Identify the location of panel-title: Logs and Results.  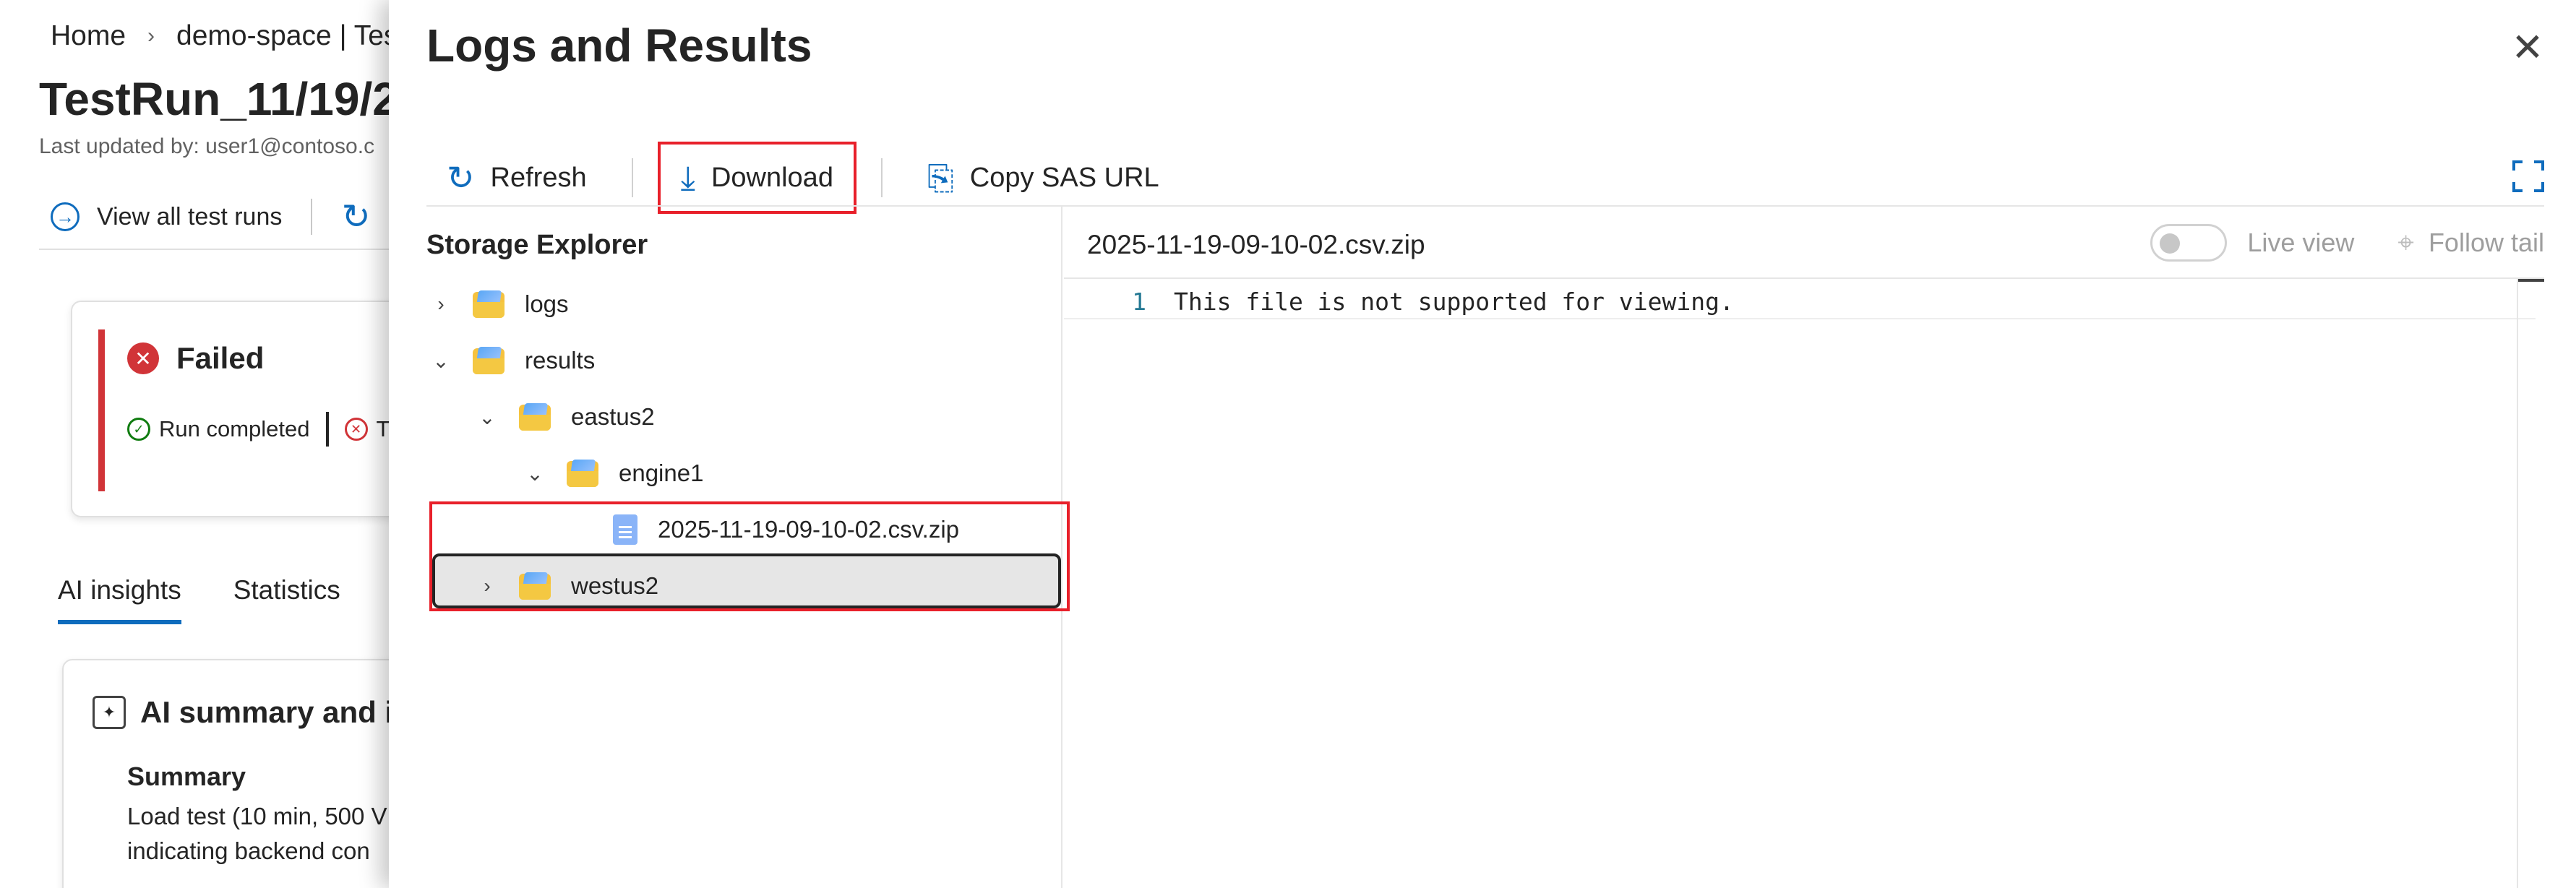
(619, 46).